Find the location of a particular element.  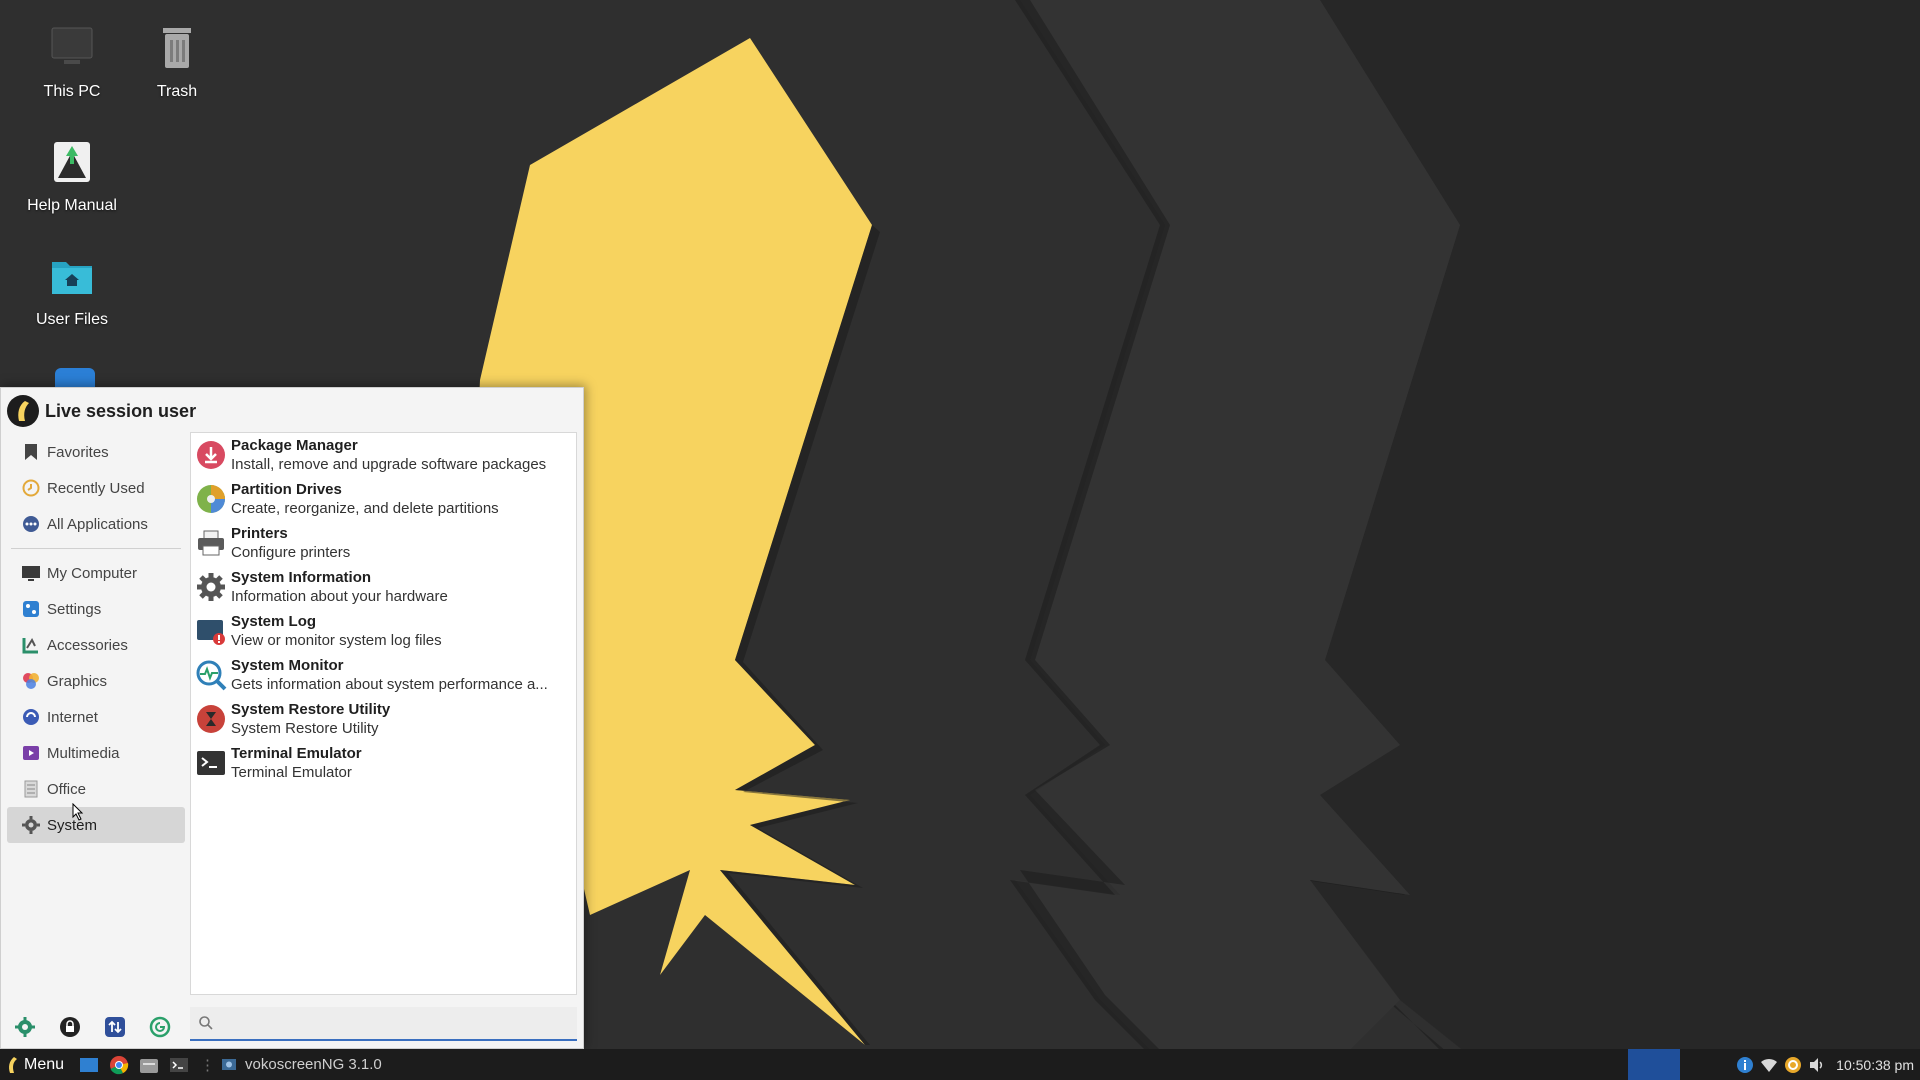

network-tray-button is located at coordinates (1769, 1065).